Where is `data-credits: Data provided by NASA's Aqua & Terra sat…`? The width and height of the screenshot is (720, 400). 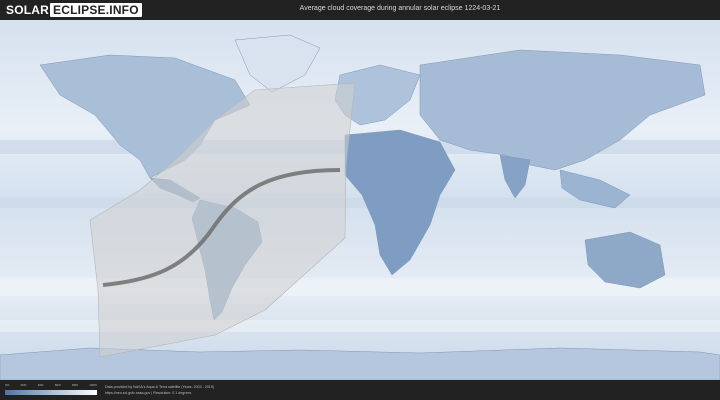
data-credits: Data provided by NASA's Aqua & Terra sat… is located at coordinates (159, 390).